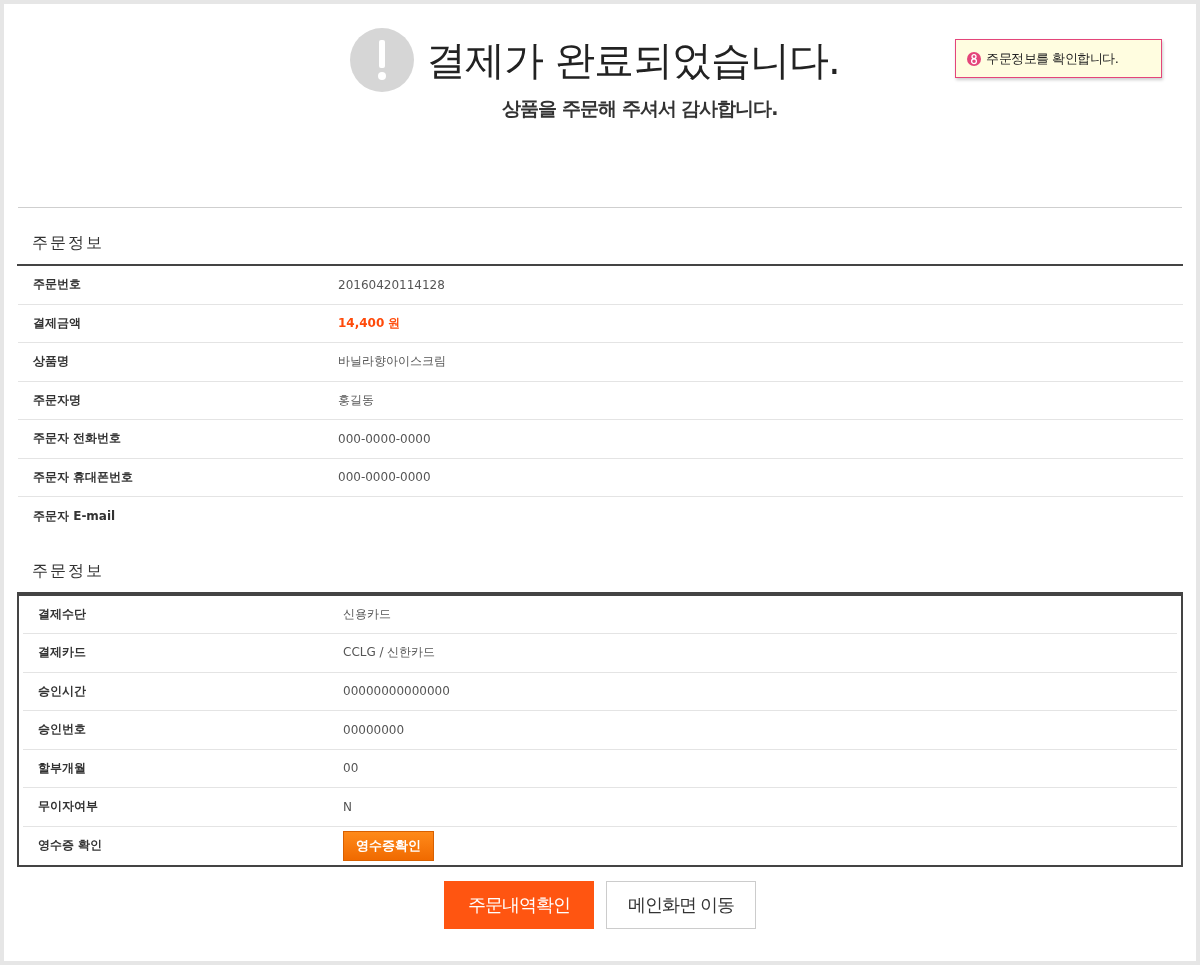 This screenshot has height=965, width=1200. What do you see at coordinates (62, 653) in the screenshot?
I see `row-label: 결제카드` at bounding box center [62, 653].